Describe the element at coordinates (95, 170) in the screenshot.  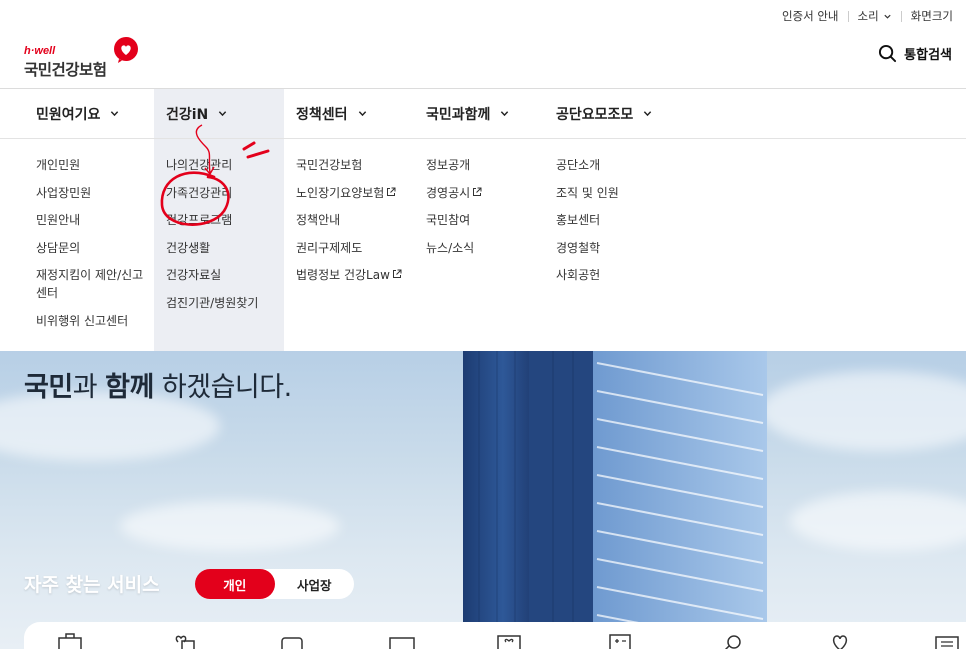
I see `menu-item: 개인민원` at that location.